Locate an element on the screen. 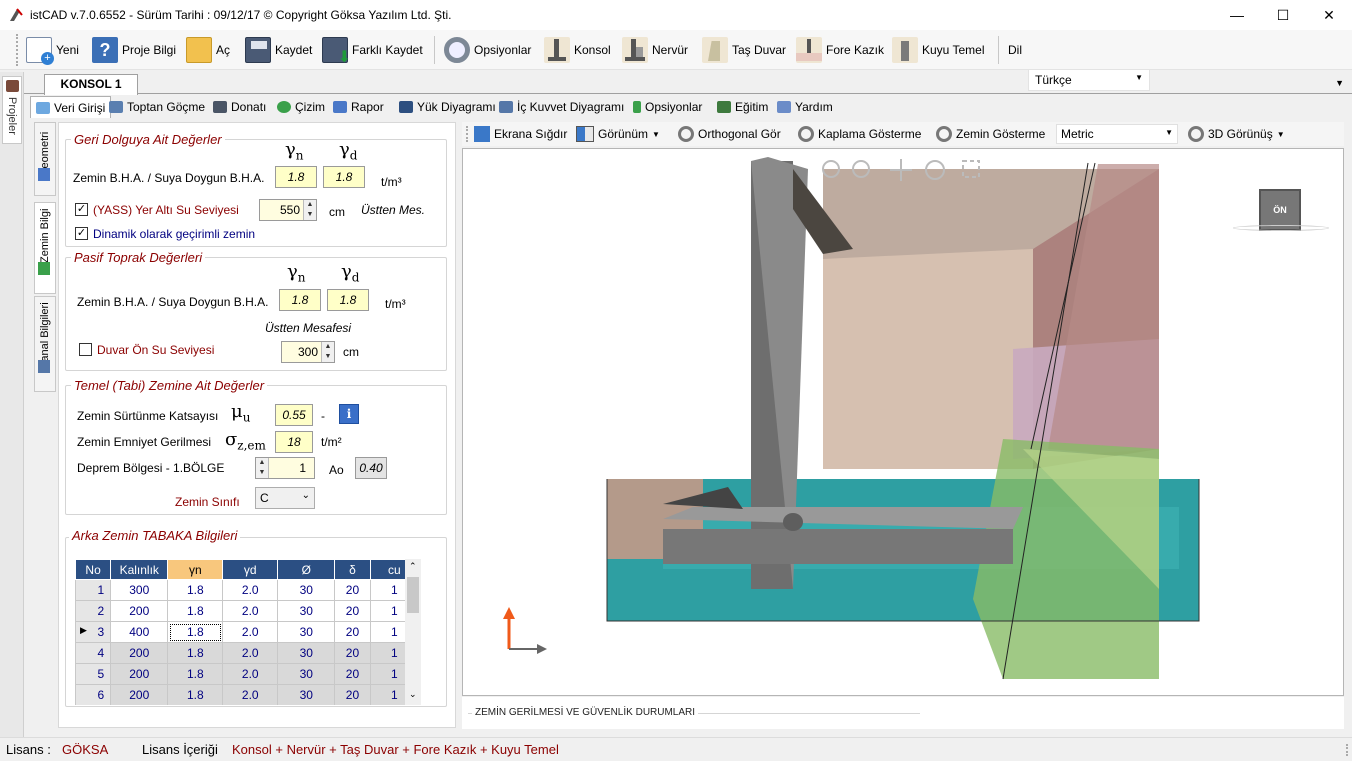 The image size is (1352, 761). table-cell: 5 is located at coordinates (93, 674).